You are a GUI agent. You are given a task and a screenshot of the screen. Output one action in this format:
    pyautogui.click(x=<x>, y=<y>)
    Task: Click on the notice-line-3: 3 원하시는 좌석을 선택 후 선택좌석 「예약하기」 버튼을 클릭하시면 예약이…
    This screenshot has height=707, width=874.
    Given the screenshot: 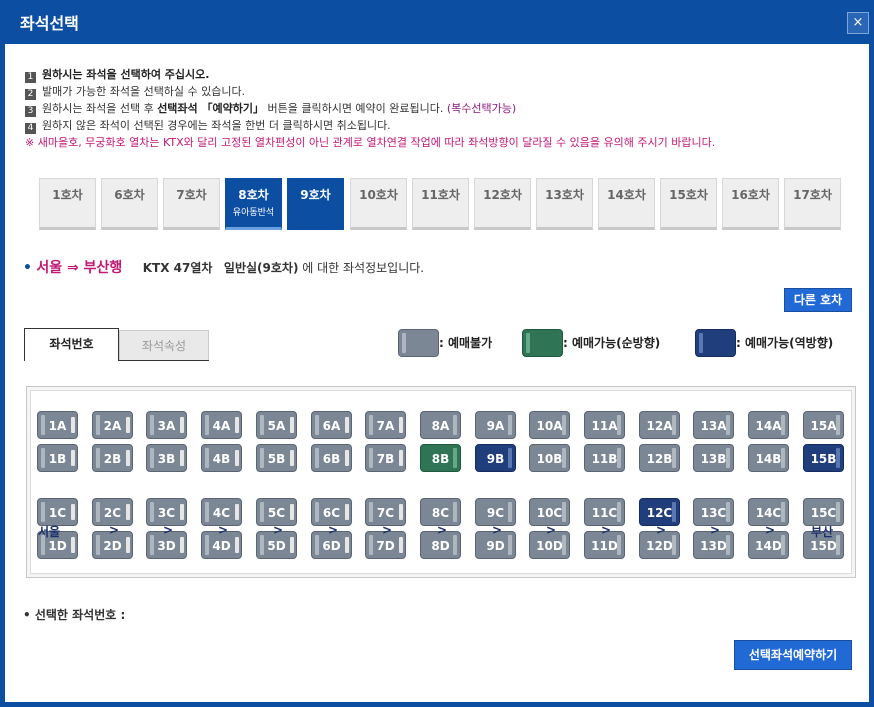 What is the action you would take?
    pyautogui.click(x=370, y=108)
    